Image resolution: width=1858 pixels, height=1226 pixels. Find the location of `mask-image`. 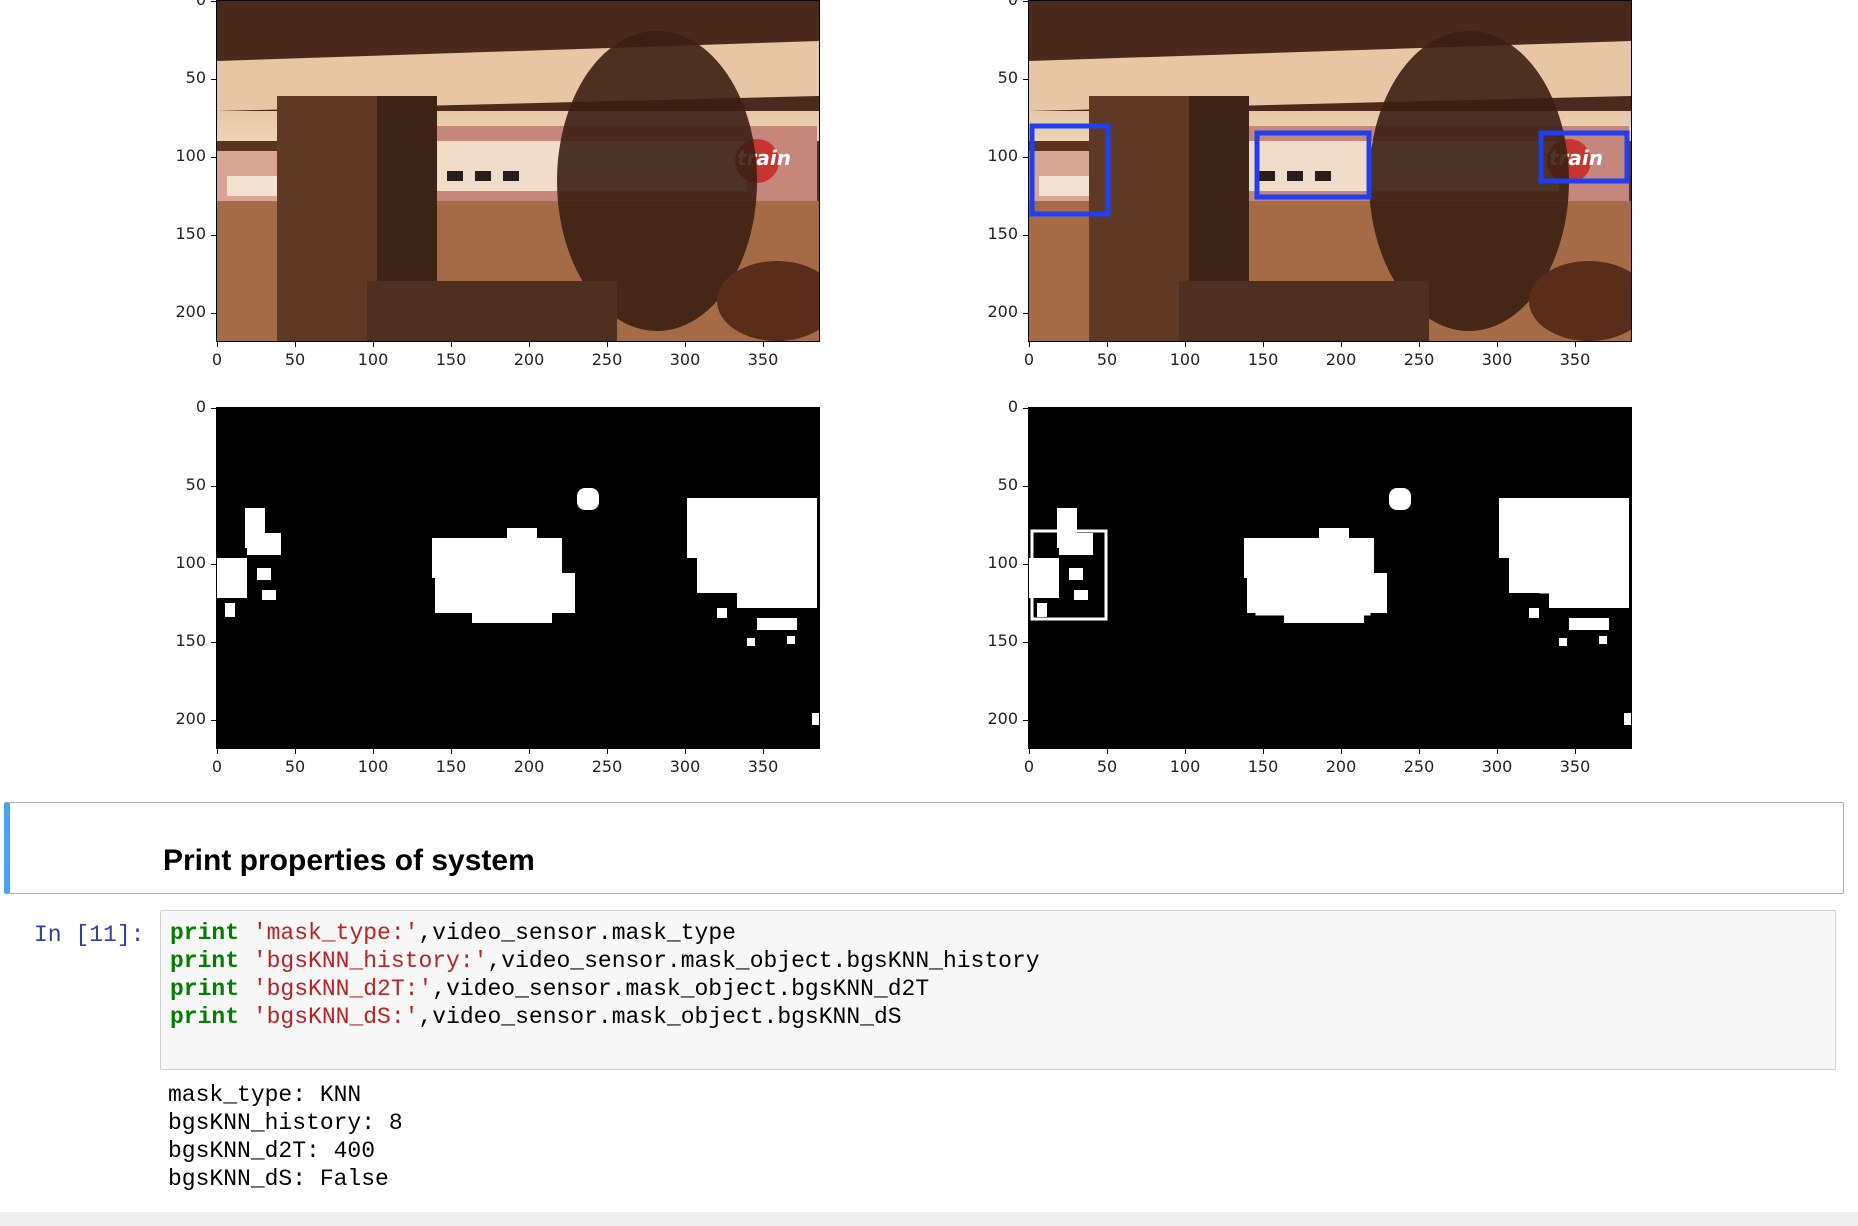

mask-image is located at coordinates (518, 578).